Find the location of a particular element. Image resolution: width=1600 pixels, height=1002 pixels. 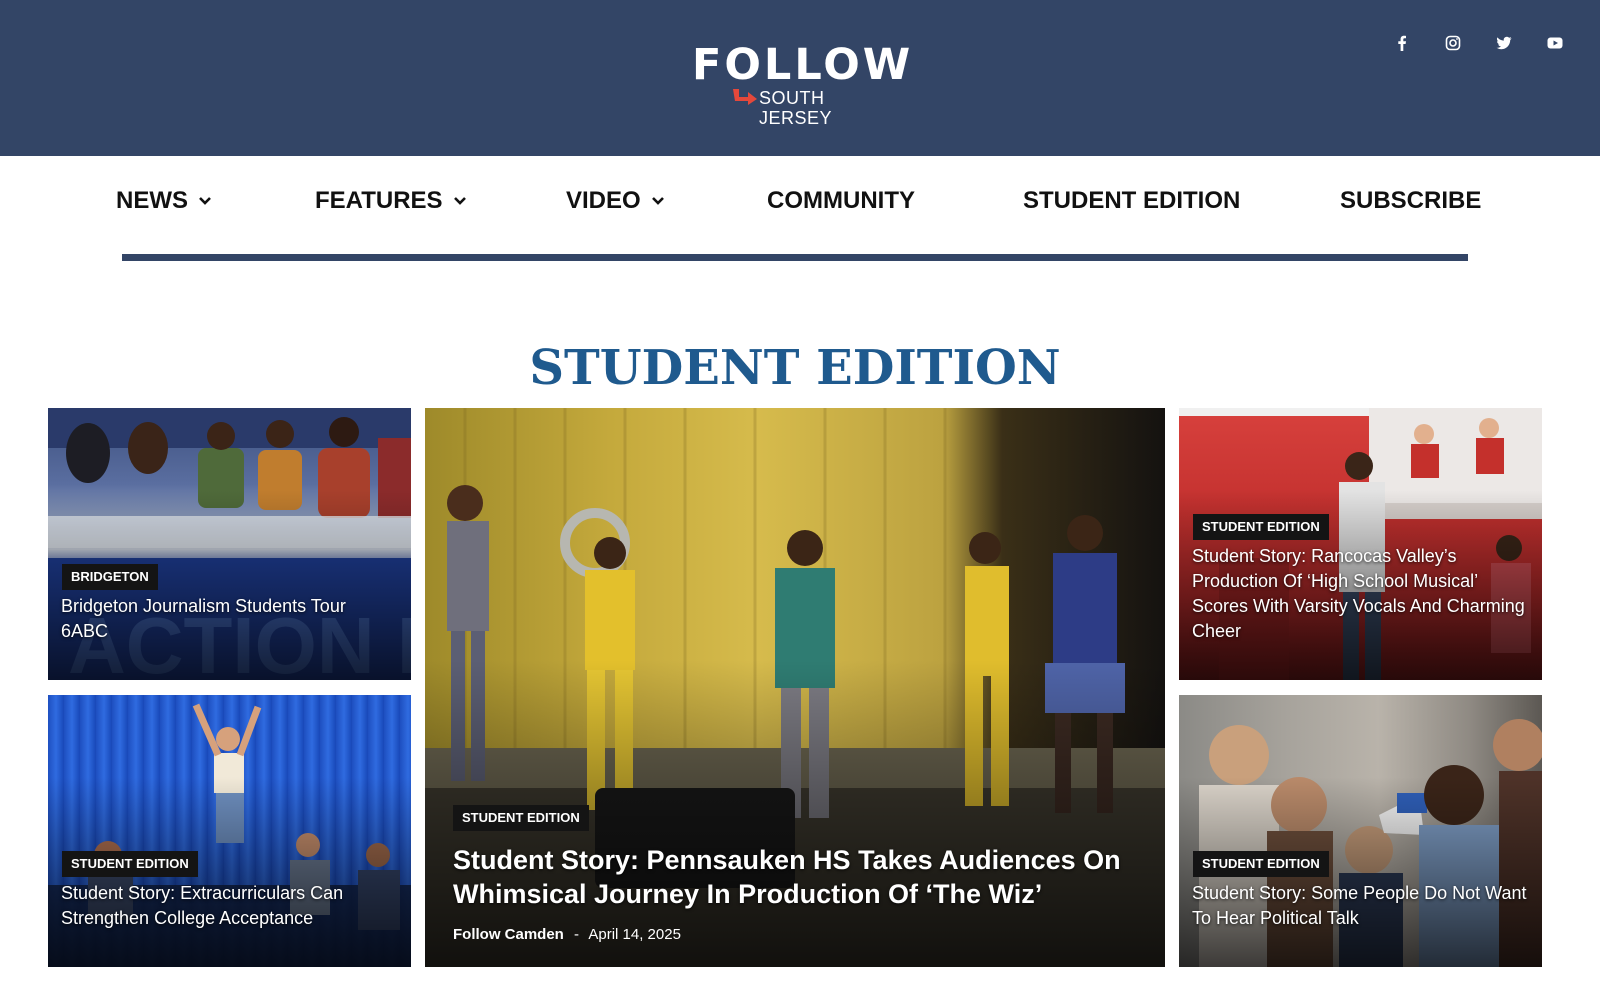

facebook-icon is located at coordinates (1402, 43).